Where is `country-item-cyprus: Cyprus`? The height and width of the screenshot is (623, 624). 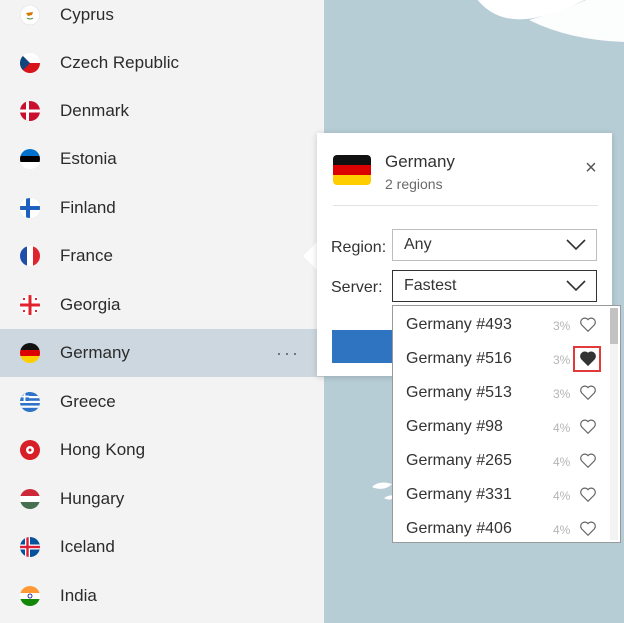 country-item-cyprus: Cyprus is located at coordinates (162, 19).